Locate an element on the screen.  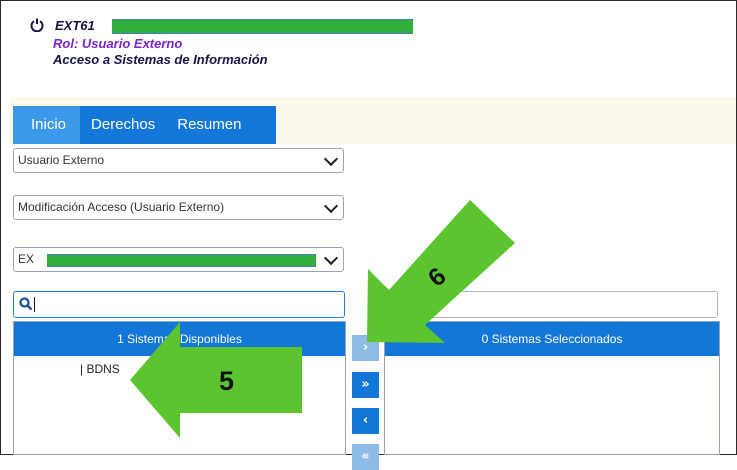
available-header: 1 Sistemas Disponibles is located at coordinates (179, 339).